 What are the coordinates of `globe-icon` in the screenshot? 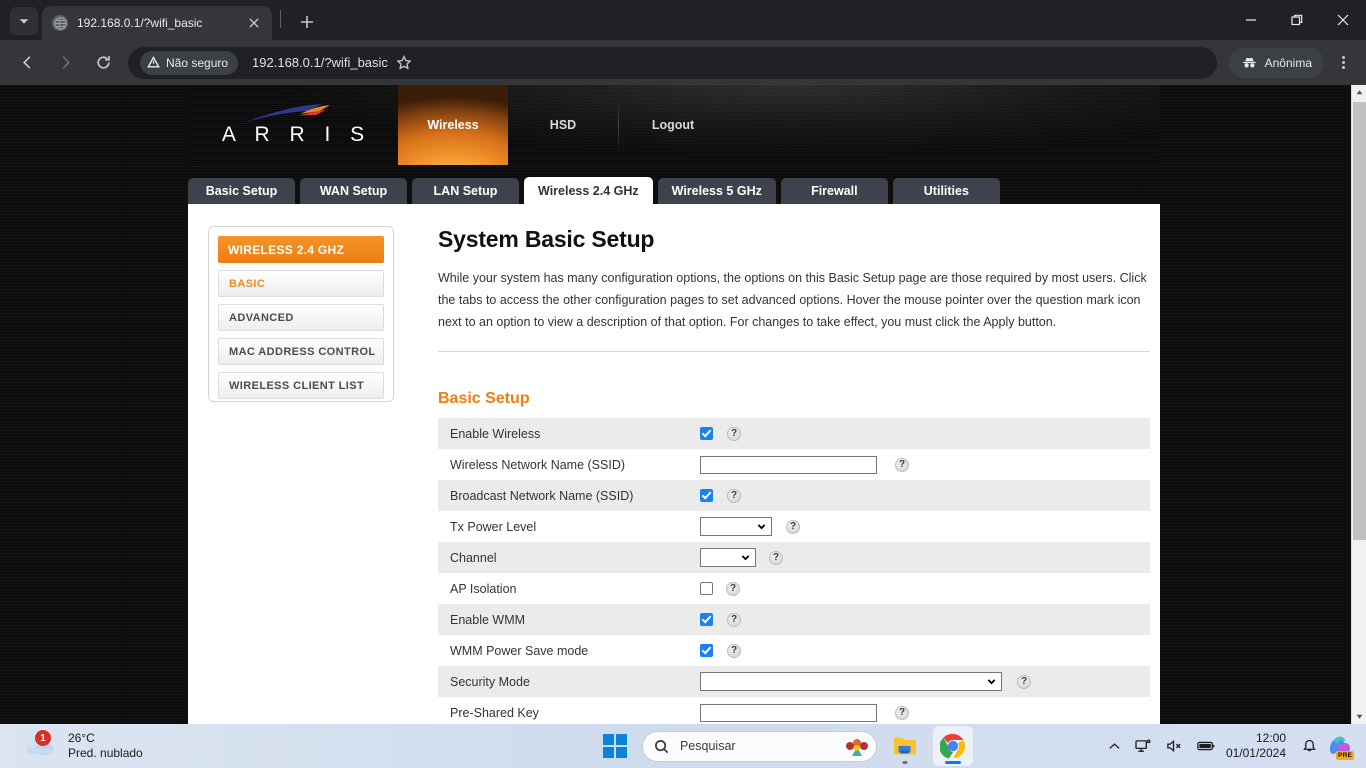 It's located at (60, 23).